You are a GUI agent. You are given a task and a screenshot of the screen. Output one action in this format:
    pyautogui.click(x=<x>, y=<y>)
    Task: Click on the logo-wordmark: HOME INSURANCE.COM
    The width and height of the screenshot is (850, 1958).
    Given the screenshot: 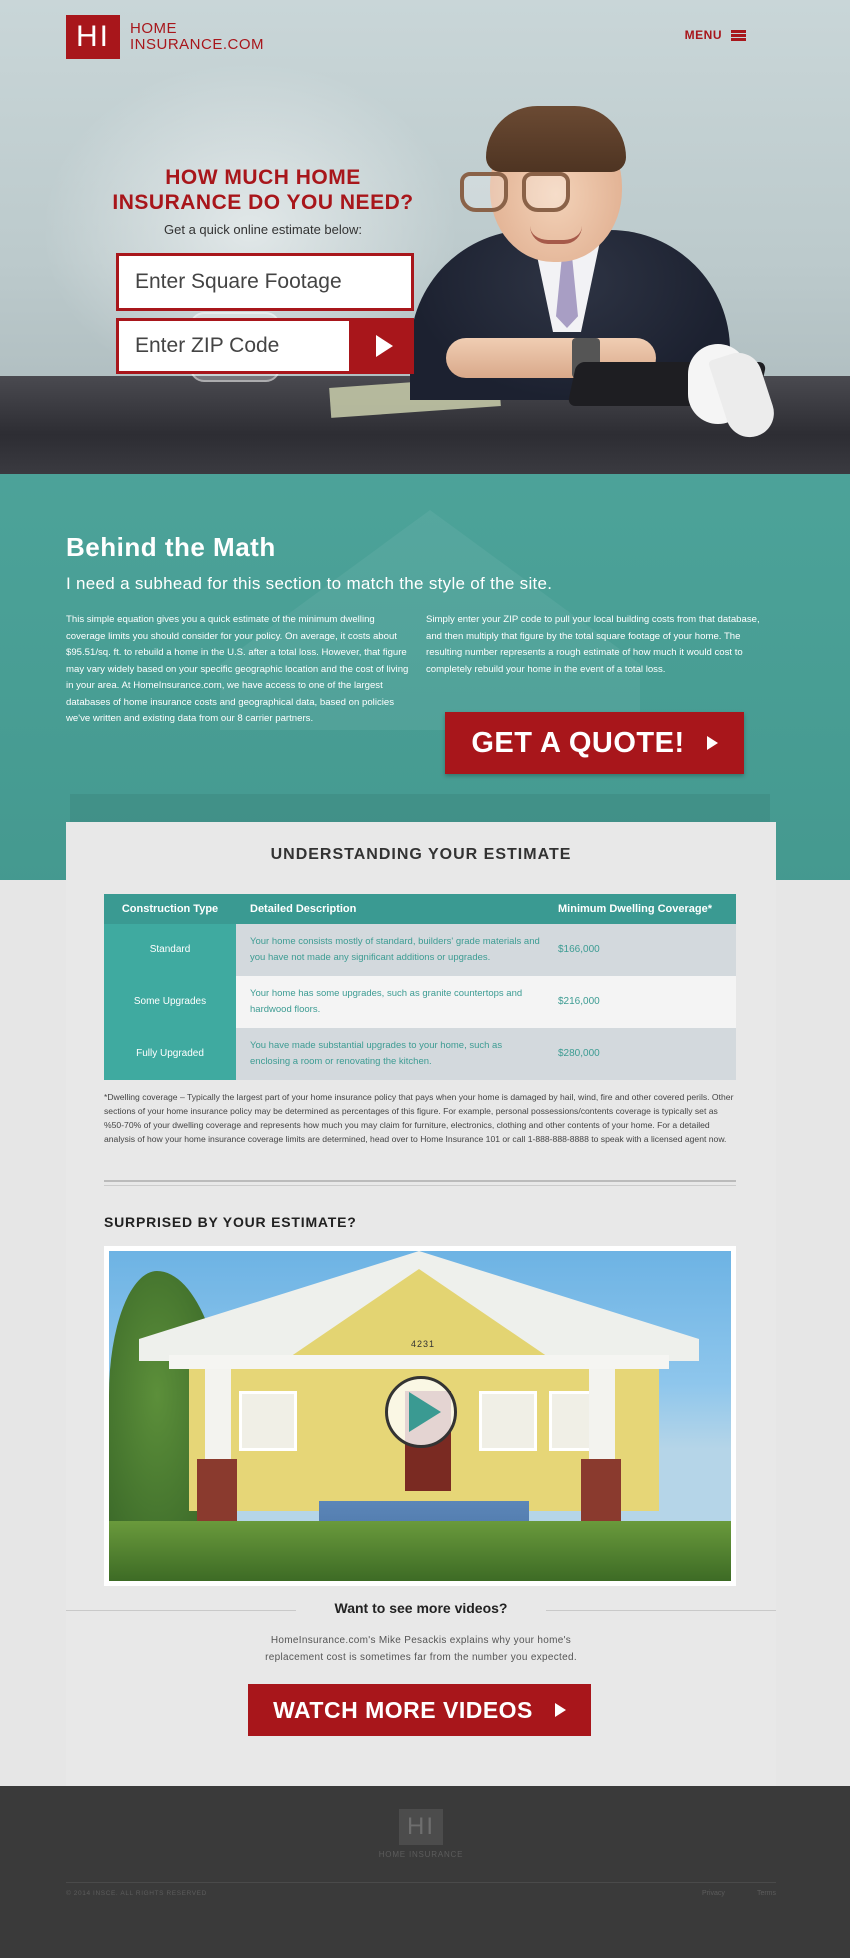 What is the action you would take?
    pyautogui.click(x=197, y=36)
    